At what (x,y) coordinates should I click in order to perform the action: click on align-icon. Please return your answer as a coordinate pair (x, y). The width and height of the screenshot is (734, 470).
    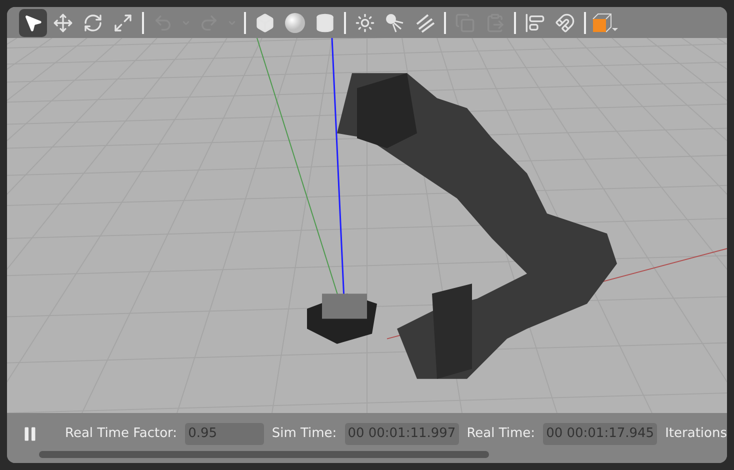
    Looking at the image, I should click on (535, 22).